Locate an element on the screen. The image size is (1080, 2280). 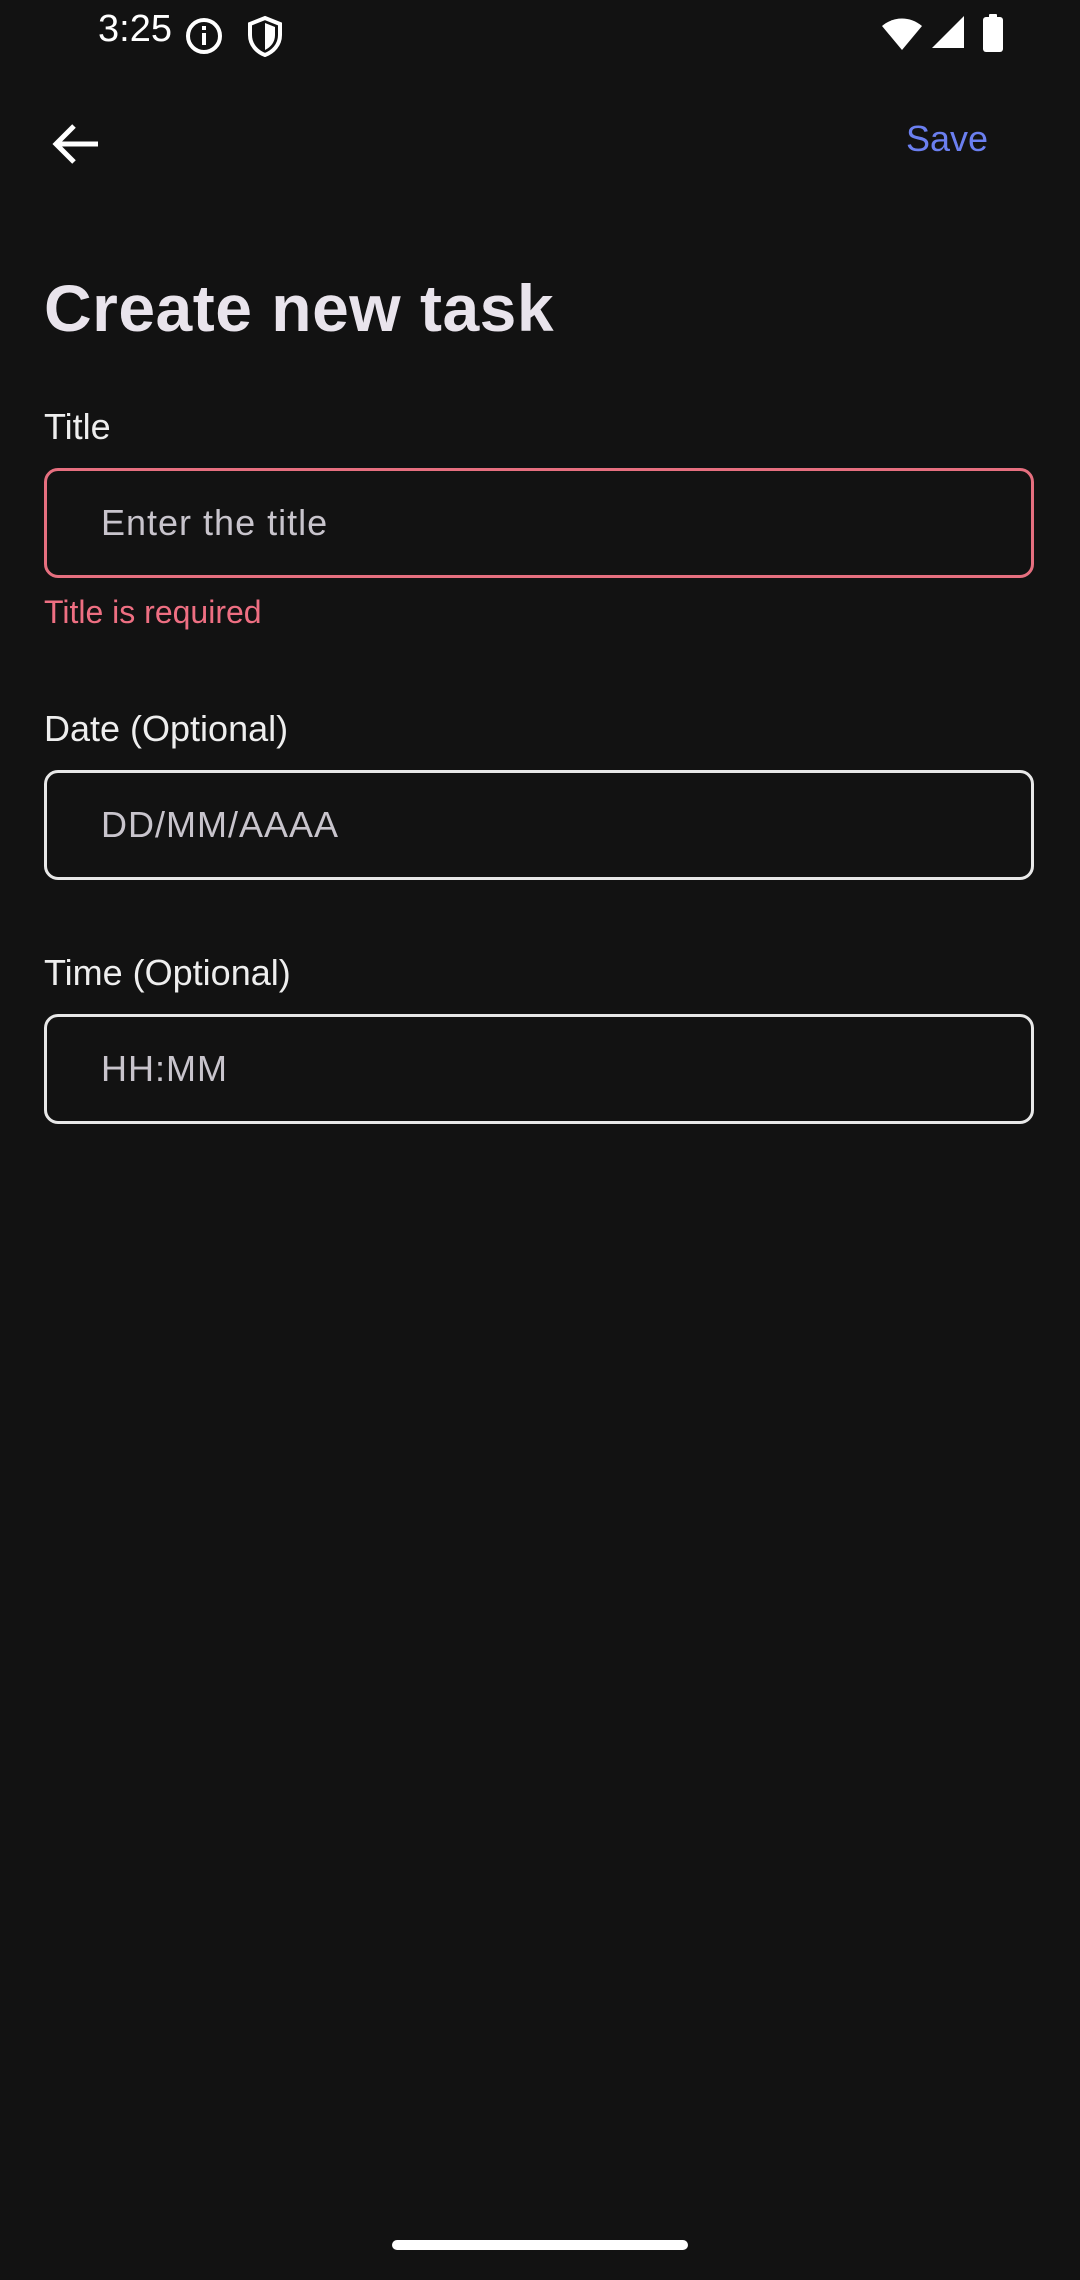
title-input: Enter the title is located at coordinates (539, 523).